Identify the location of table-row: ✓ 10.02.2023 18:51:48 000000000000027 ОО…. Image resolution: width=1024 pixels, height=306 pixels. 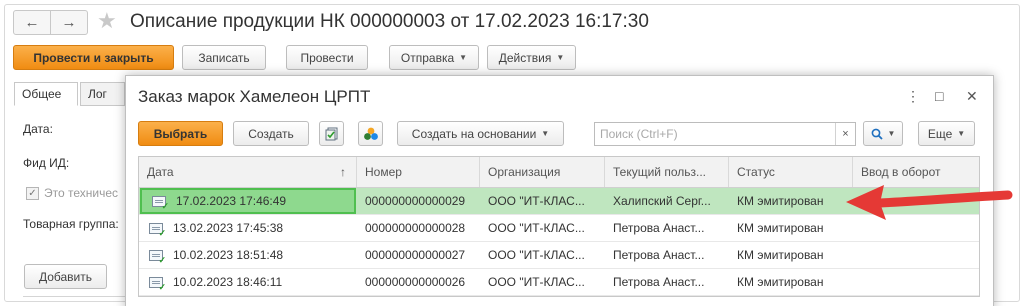
(559, 255).